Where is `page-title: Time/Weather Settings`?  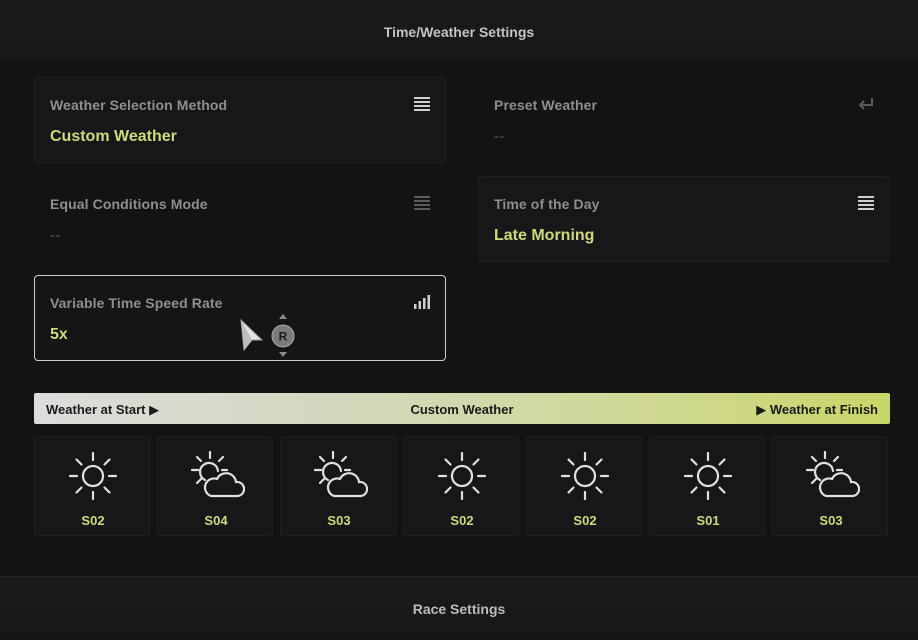 page-title: Time/Weather Settings is located at coordinates (459, 31).